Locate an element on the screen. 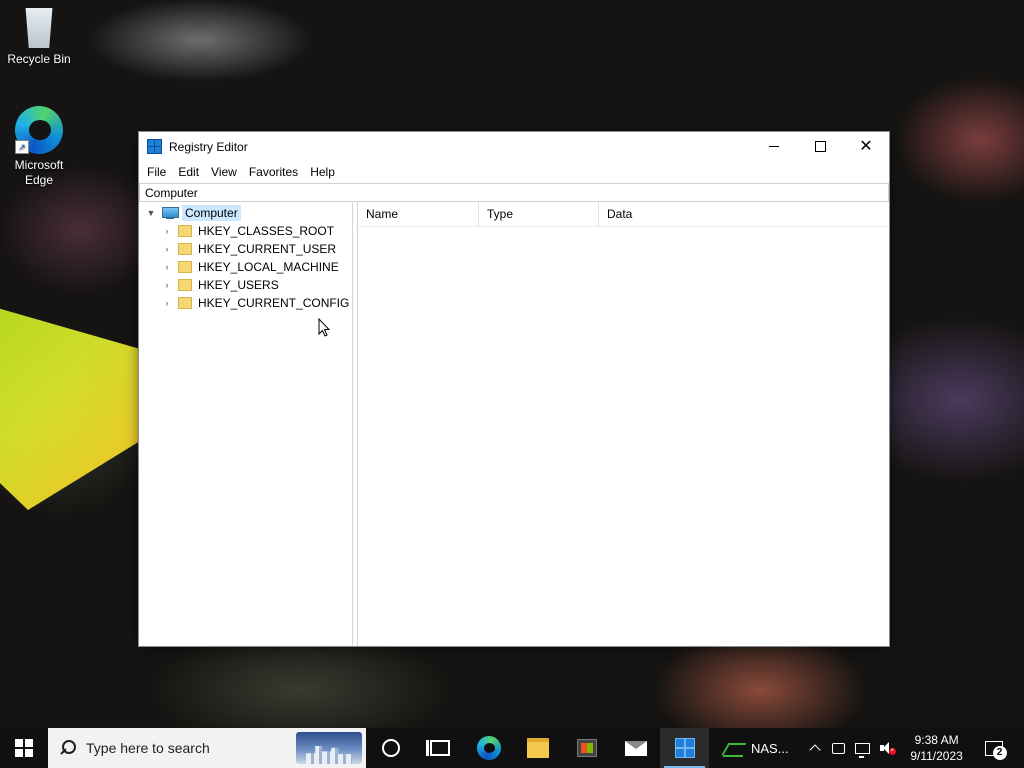  column-header-name: Name is located at coordinates (418, 214).